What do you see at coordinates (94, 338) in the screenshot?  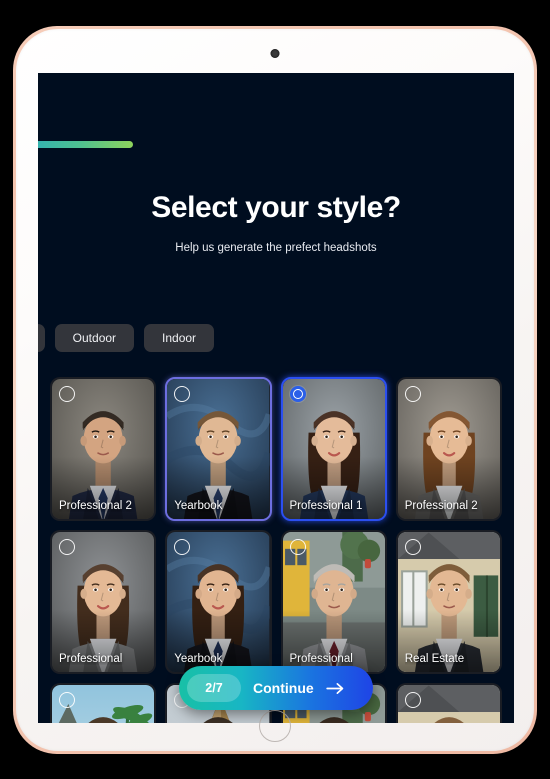 I see `filter-chip-outdoor: Outdoor` at bounding box center [94, 338].